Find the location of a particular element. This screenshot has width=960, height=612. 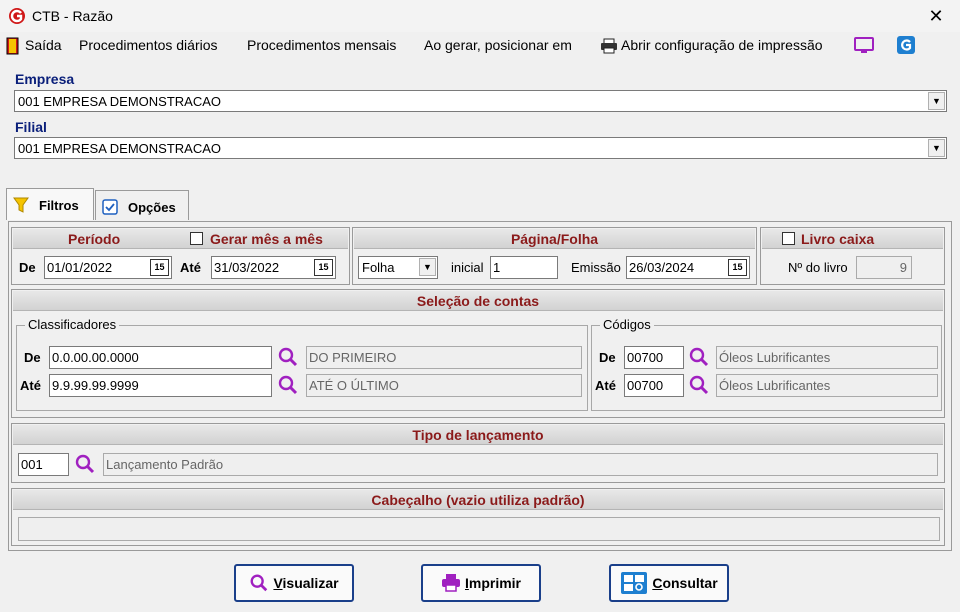

cod-ate-label: Até is located at coordinates (605, 385).